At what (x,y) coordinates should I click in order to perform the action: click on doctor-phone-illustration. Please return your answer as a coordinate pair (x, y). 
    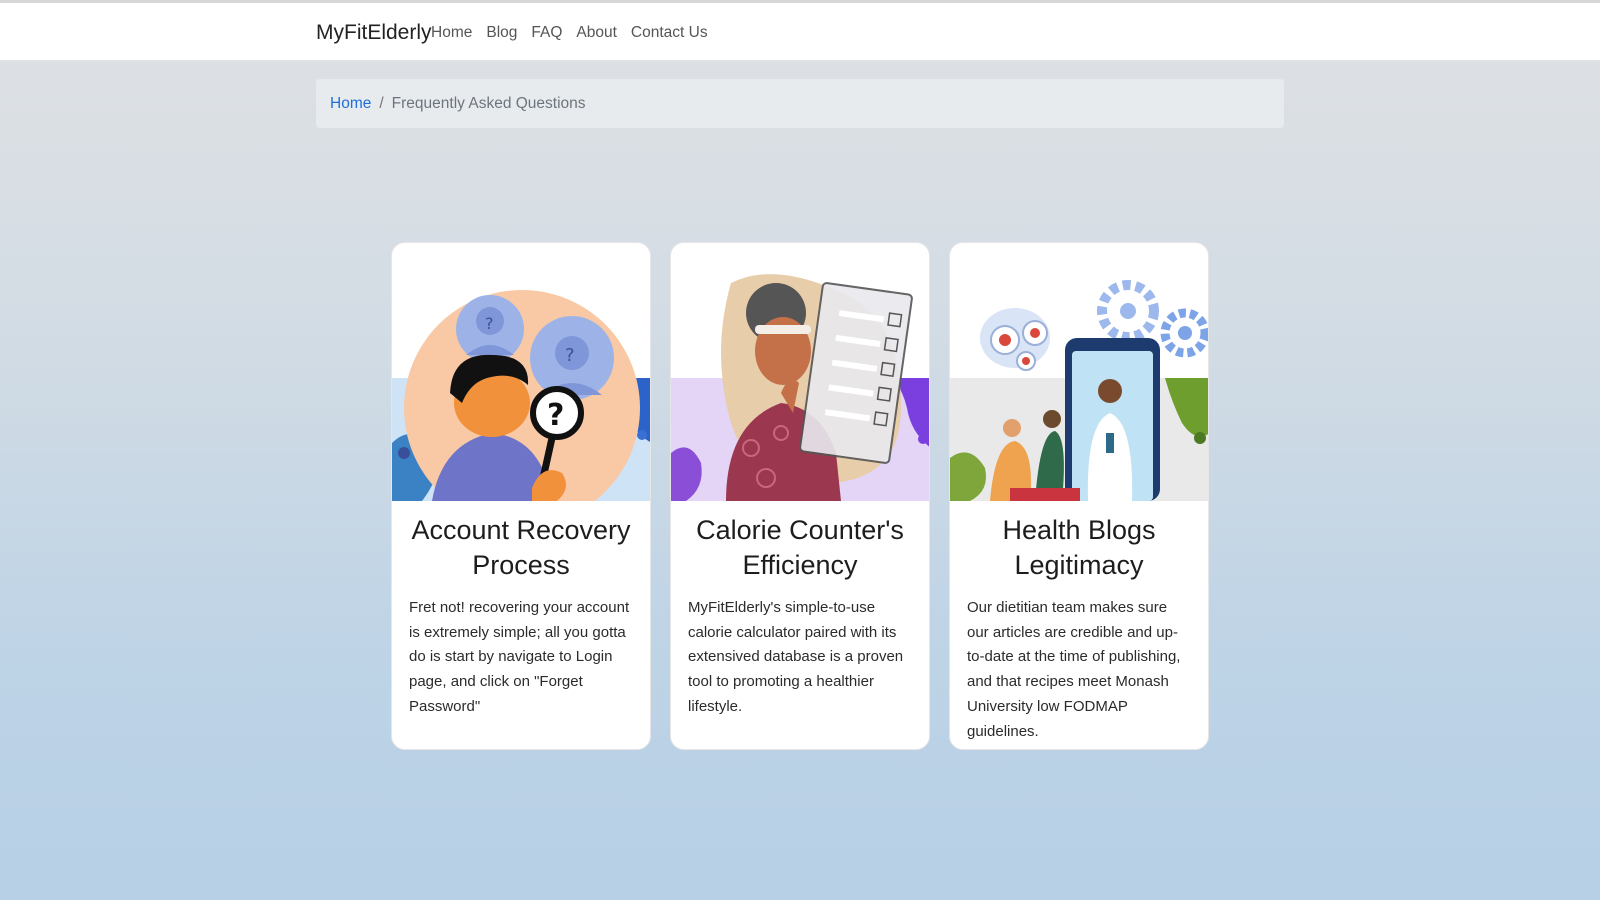
    Looking at the image, I should click on (1079, 372).